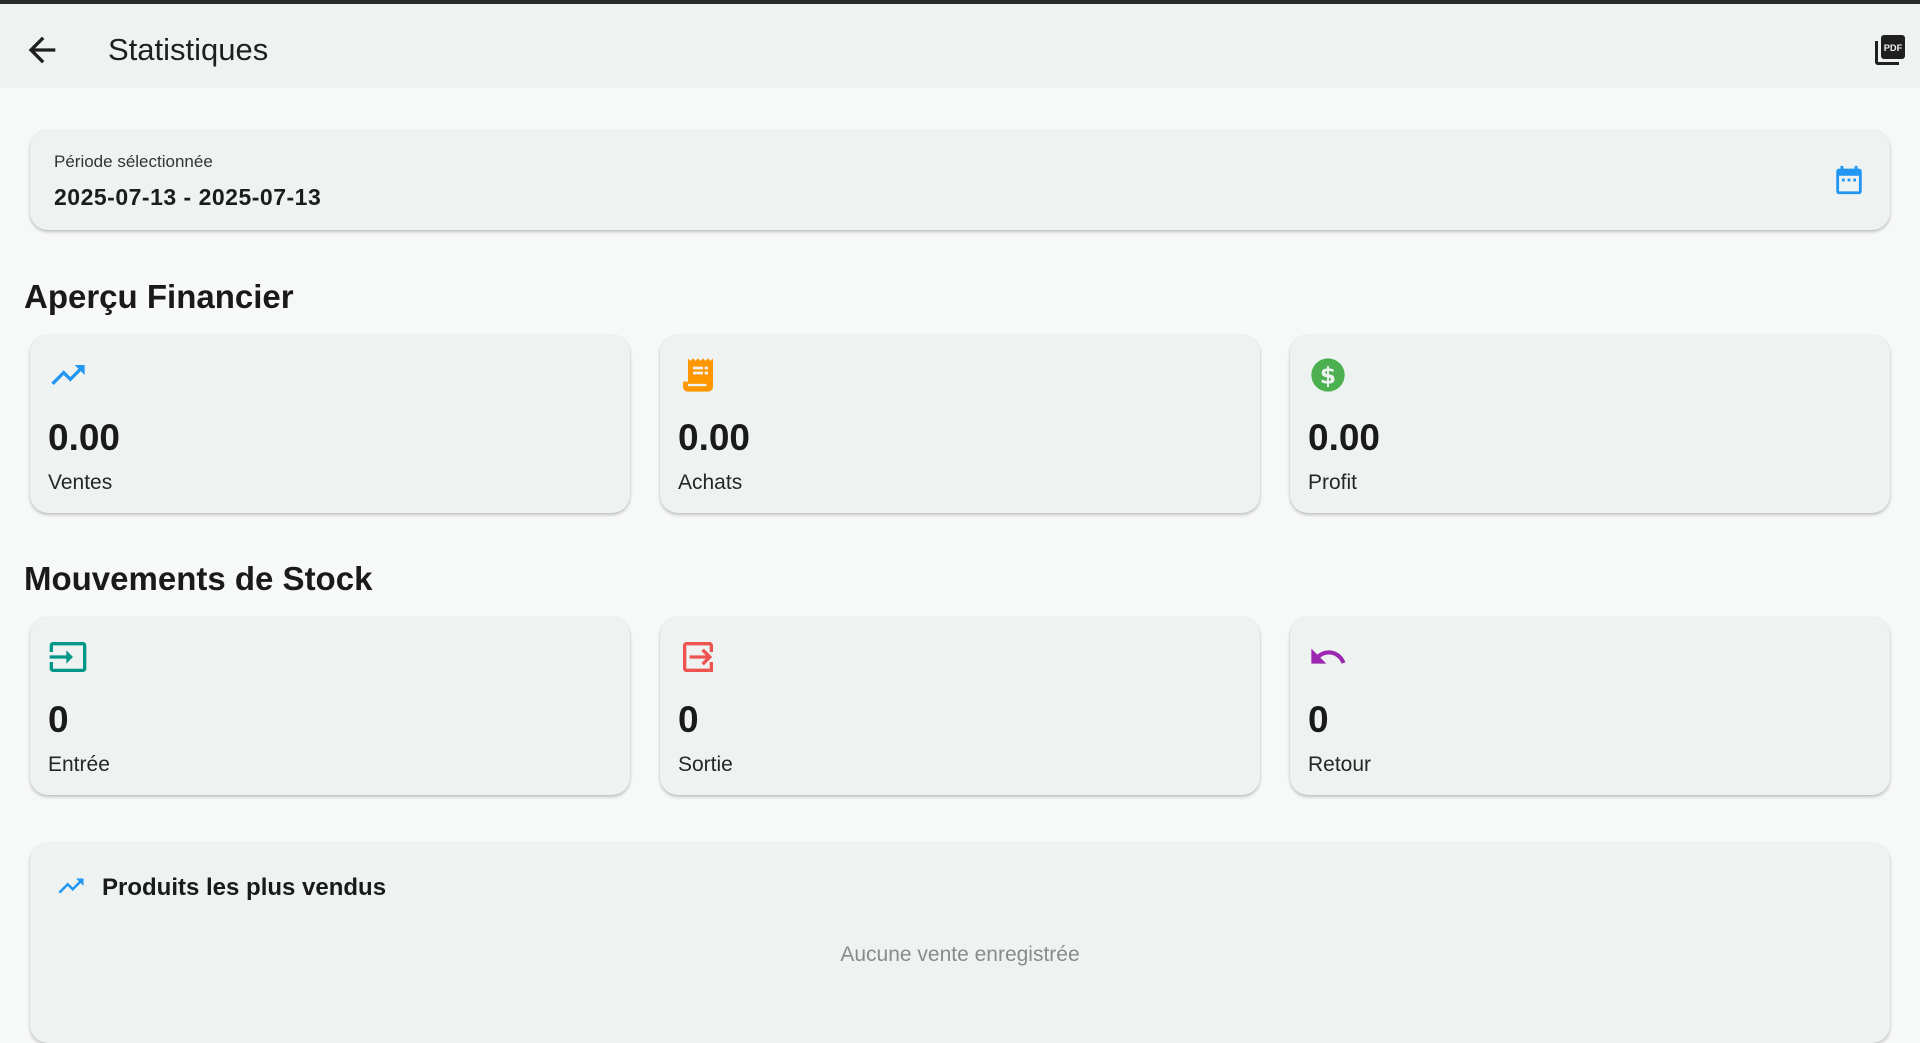 The image size is (1920, 1043). I want to click on profit-card: $ 0.00 Profit, so click(1590, 424).